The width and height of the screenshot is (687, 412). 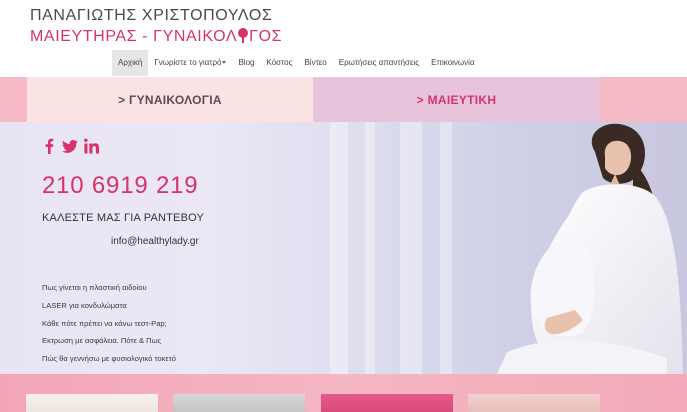 I want to click on specialty-text-end: ΓΟΣ, so click(x=266, y=36).